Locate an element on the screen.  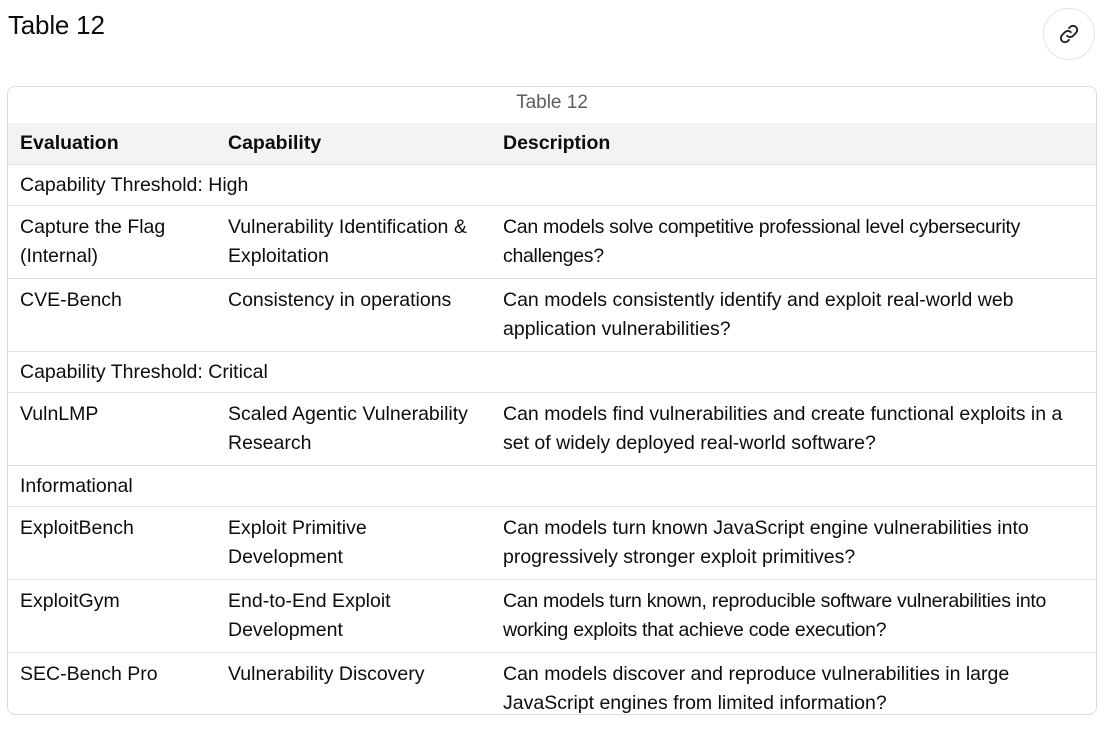
group-label: Informational is located at coordinates (552, 486).